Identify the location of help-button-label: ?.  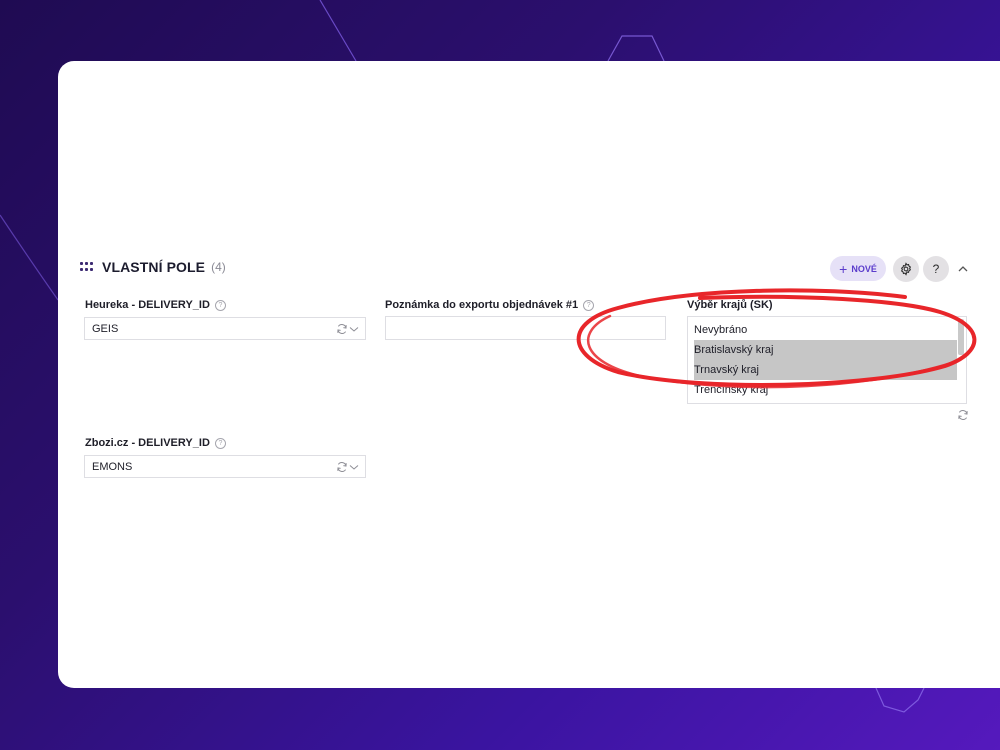
(936, 269).